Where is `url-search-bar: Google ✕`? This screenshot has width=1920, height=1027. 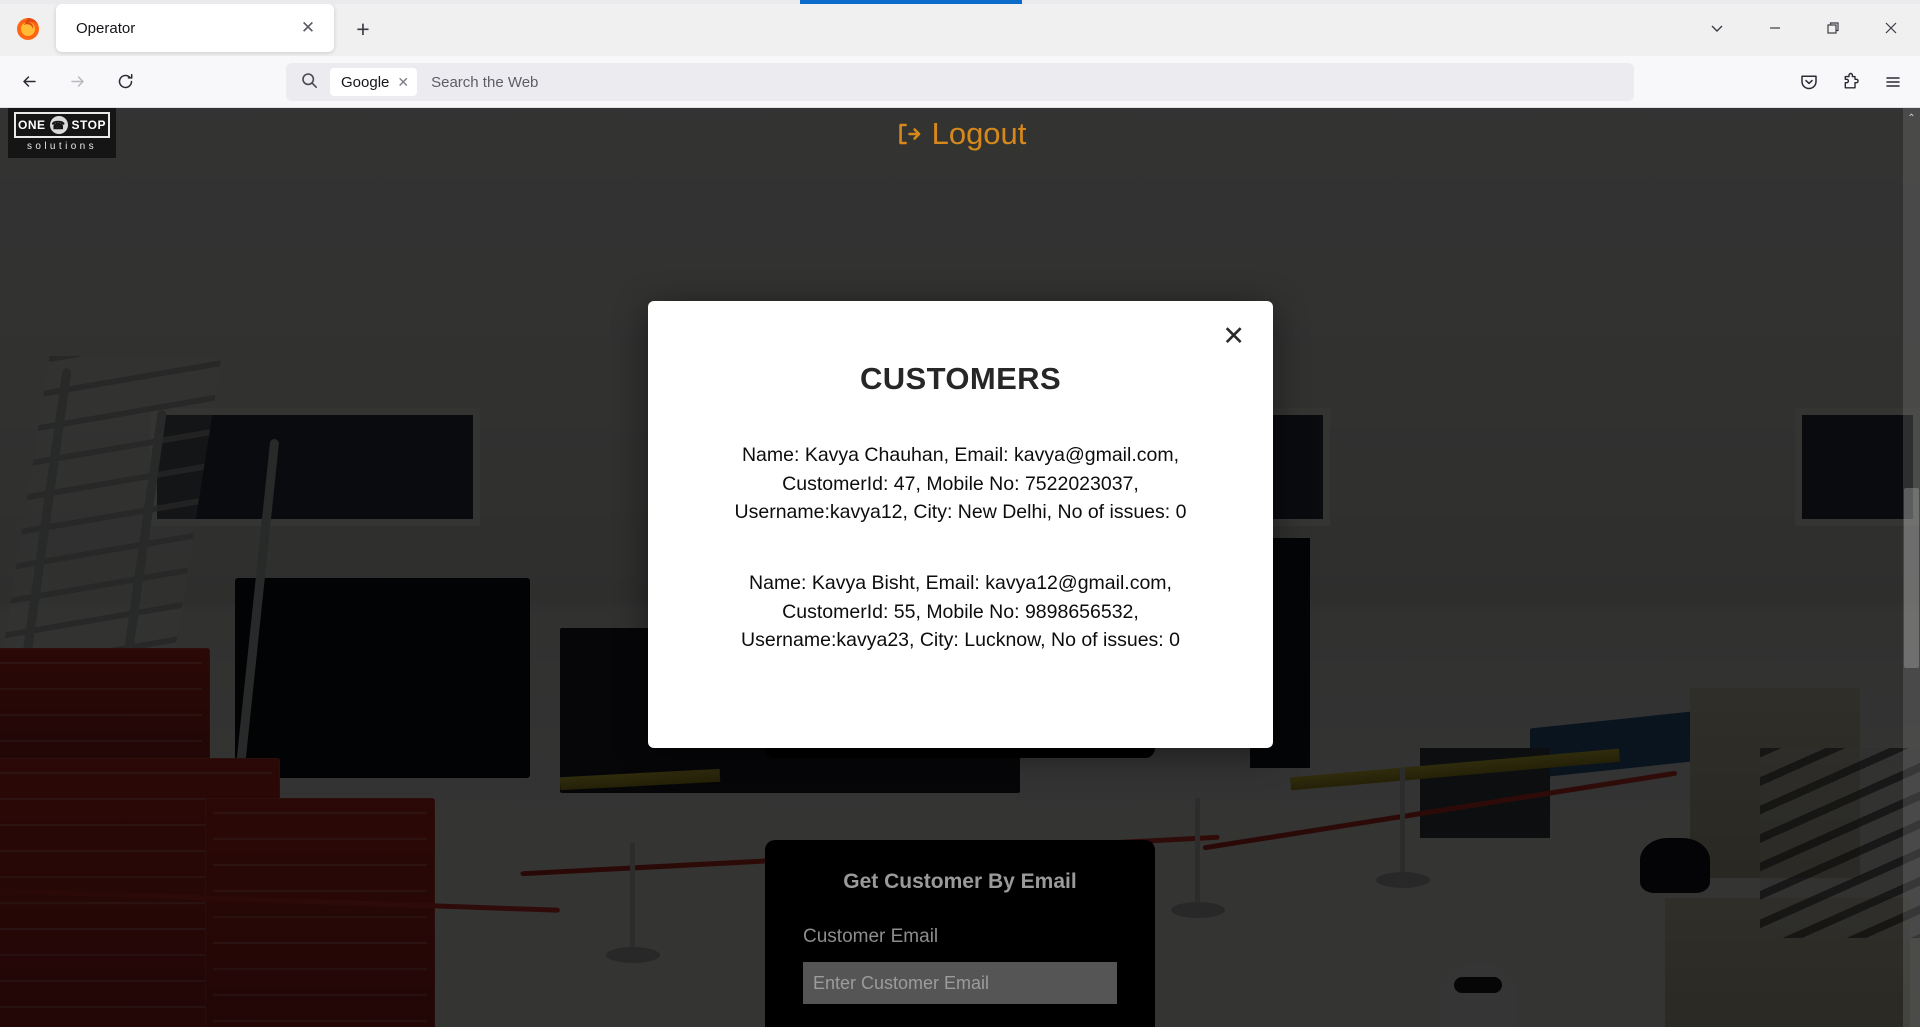
url-search-bar: Google ✕ is located at coordinates (960, 82).